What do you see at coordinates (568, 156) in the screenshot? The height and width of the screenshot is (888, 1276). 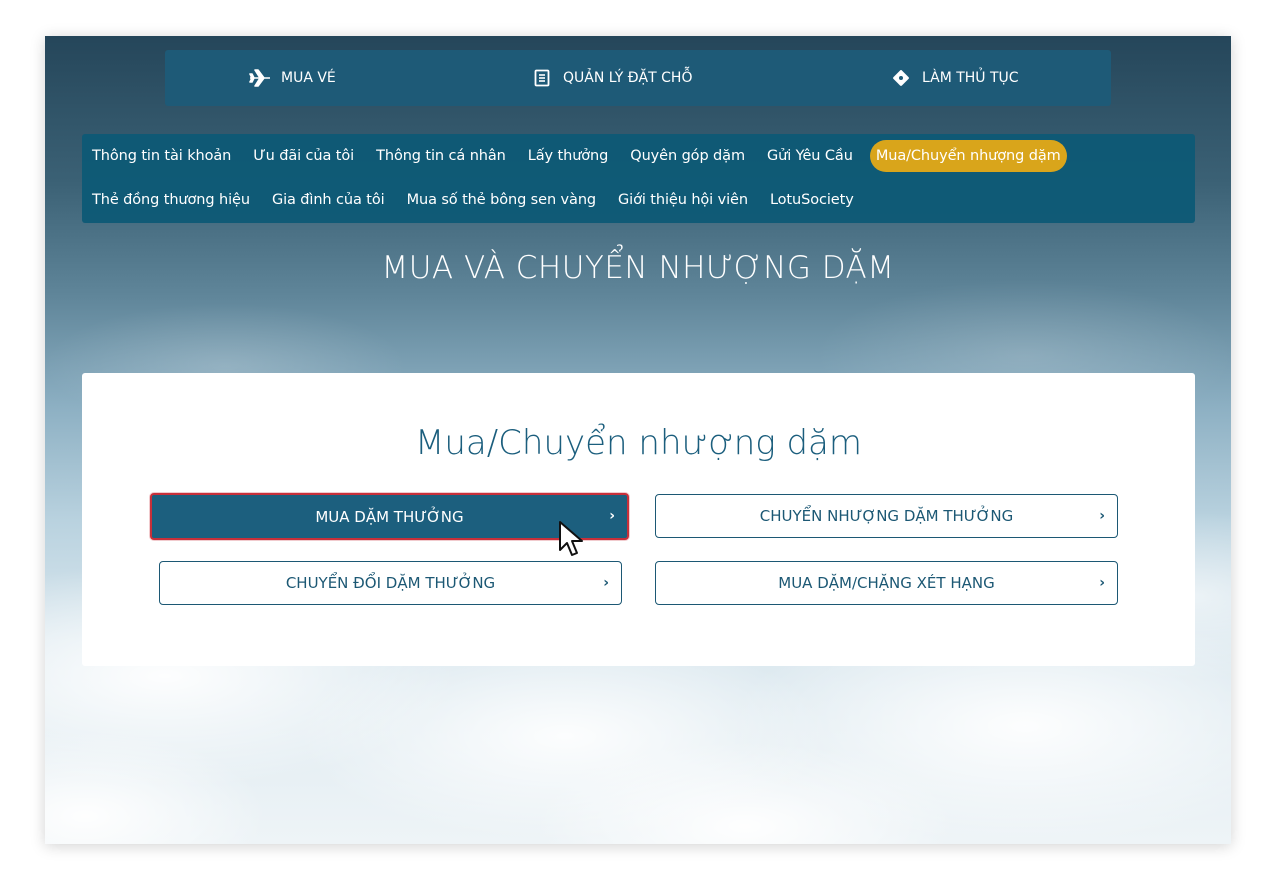 I see `nav-item-redeem: Lấy thưởng` at bounding box center [568, 156].